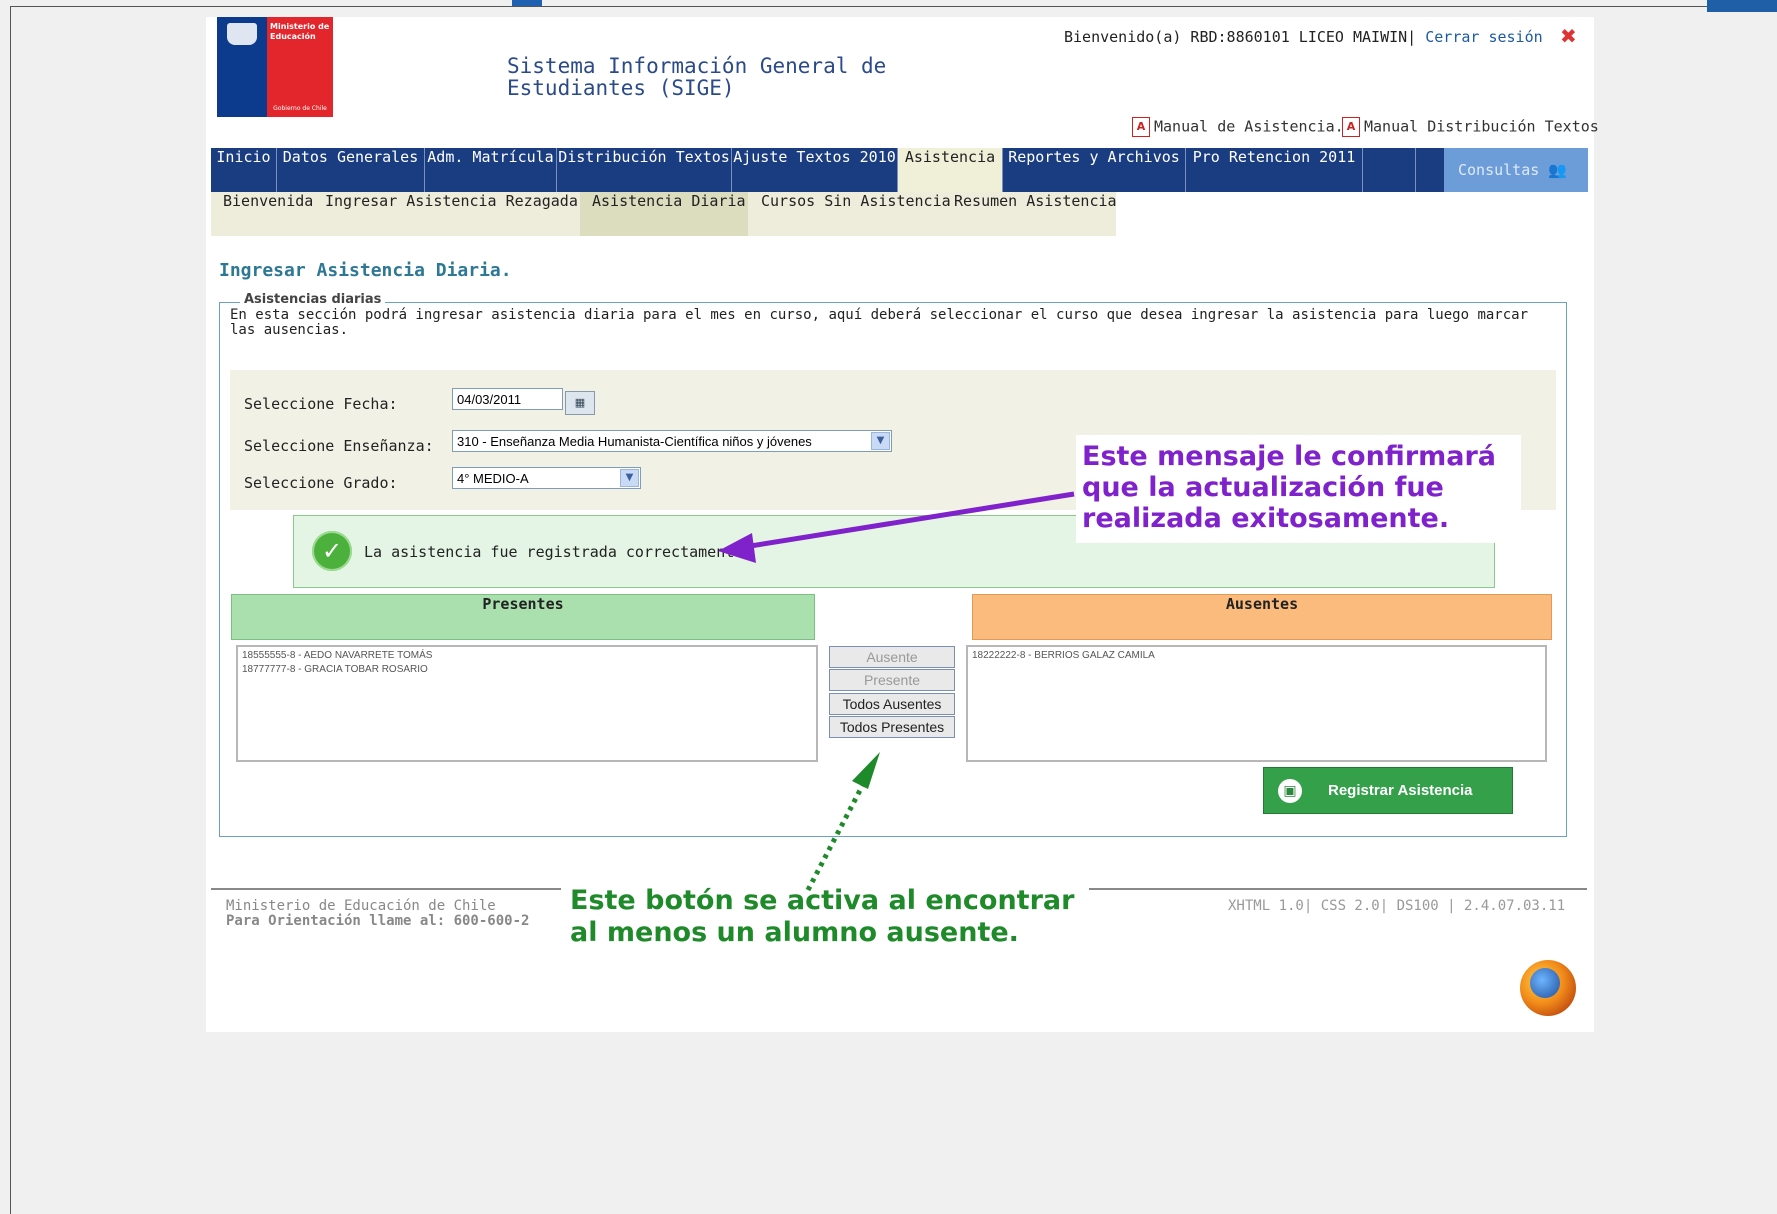 This screenshot has height=1214, width=1777. What do you see at coordinates (527, 3) in the screenshot?
I see `top-edge-marker` at bounding box center [527, 3].